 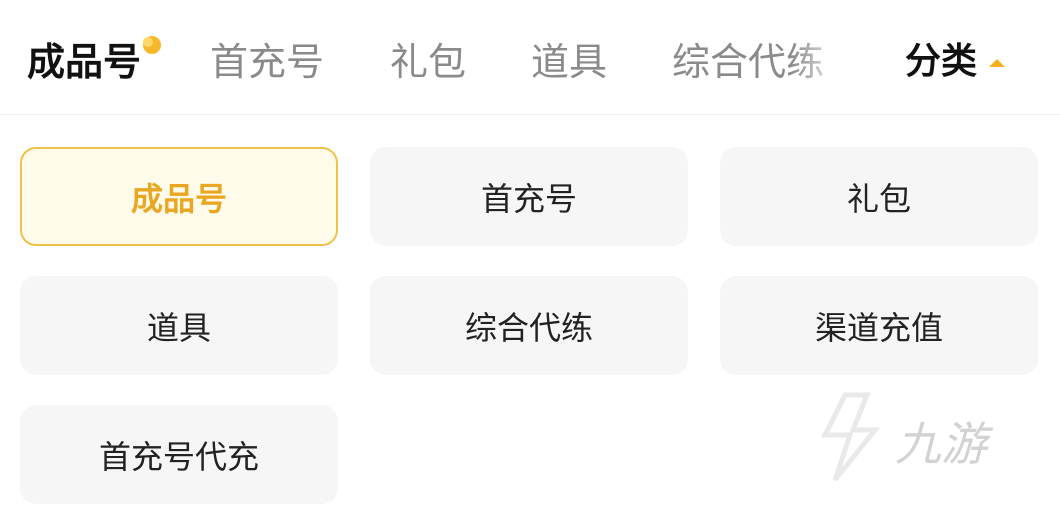 I want to click on category-chengpinhao: 成品号, so click(x=179, y=196).